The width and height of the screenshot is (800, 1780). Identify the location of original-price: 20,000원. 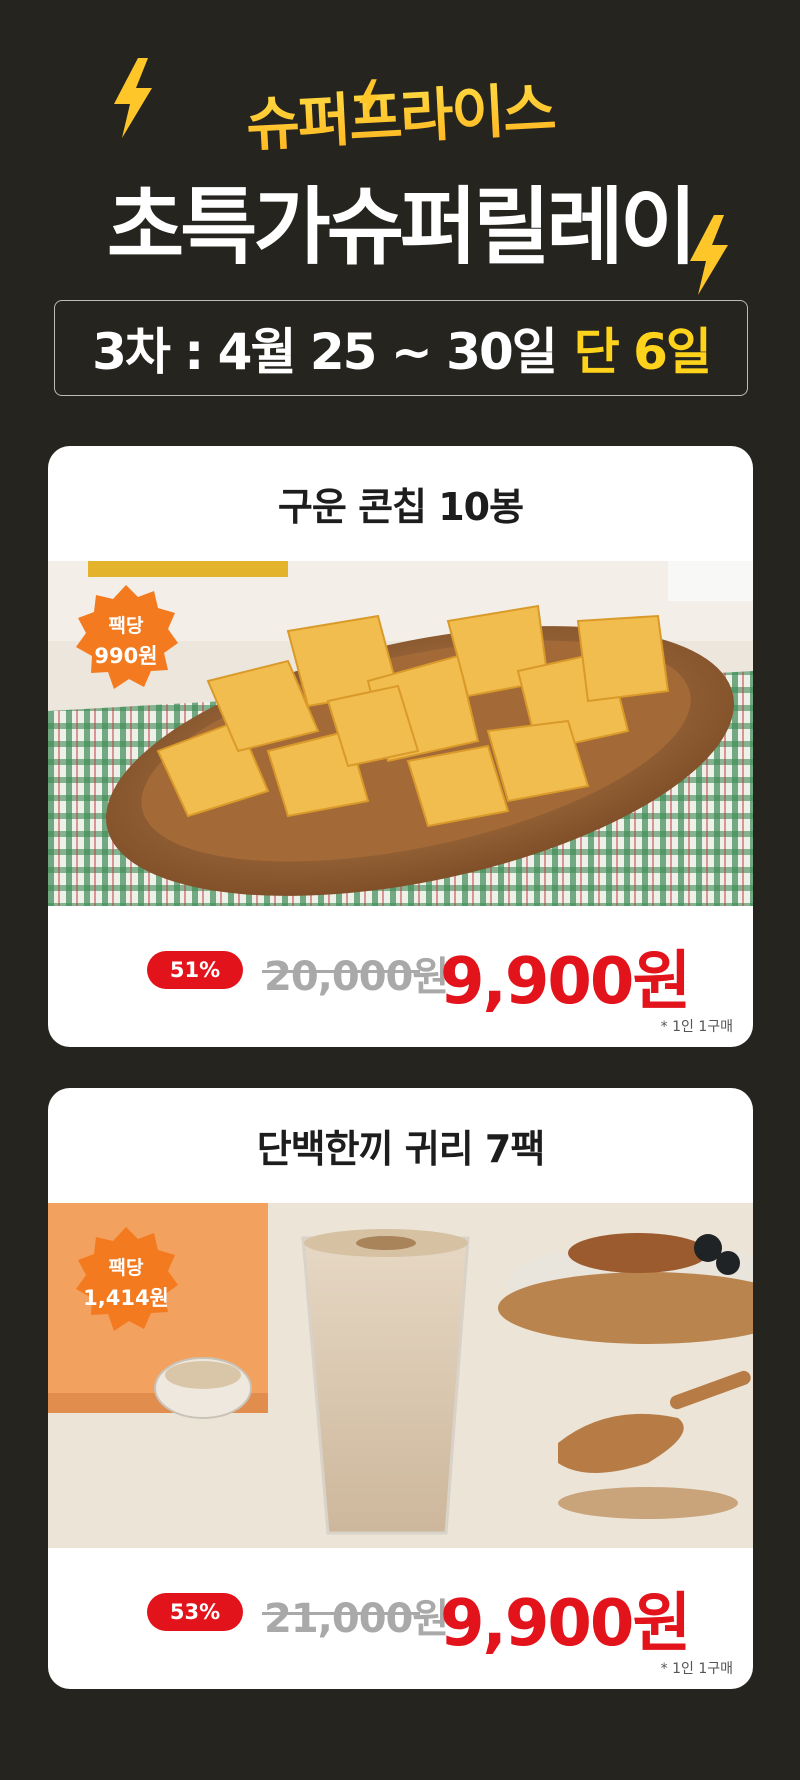
(356, 977).